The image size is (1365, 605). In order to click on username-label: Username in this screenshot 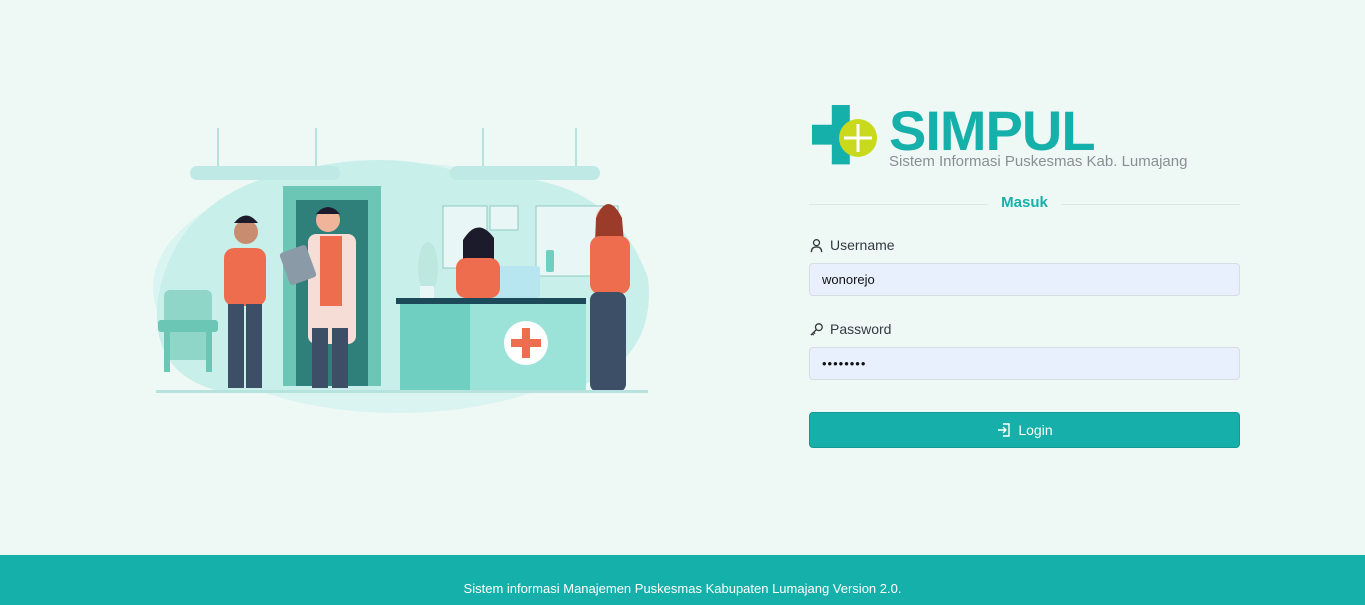, I will do `click(862, 245)`.